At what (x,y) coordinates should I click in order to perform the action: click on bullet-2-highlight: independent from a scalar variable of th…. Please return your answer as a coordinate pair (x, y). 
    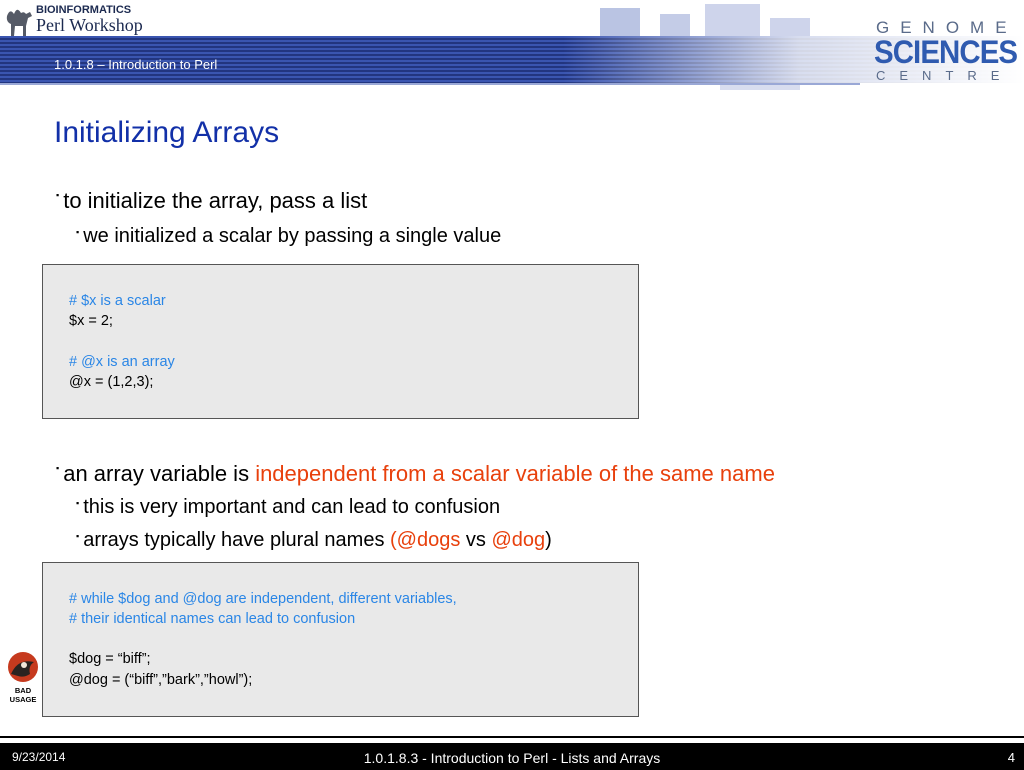
    Looking at the image, I should click on (515, 473).